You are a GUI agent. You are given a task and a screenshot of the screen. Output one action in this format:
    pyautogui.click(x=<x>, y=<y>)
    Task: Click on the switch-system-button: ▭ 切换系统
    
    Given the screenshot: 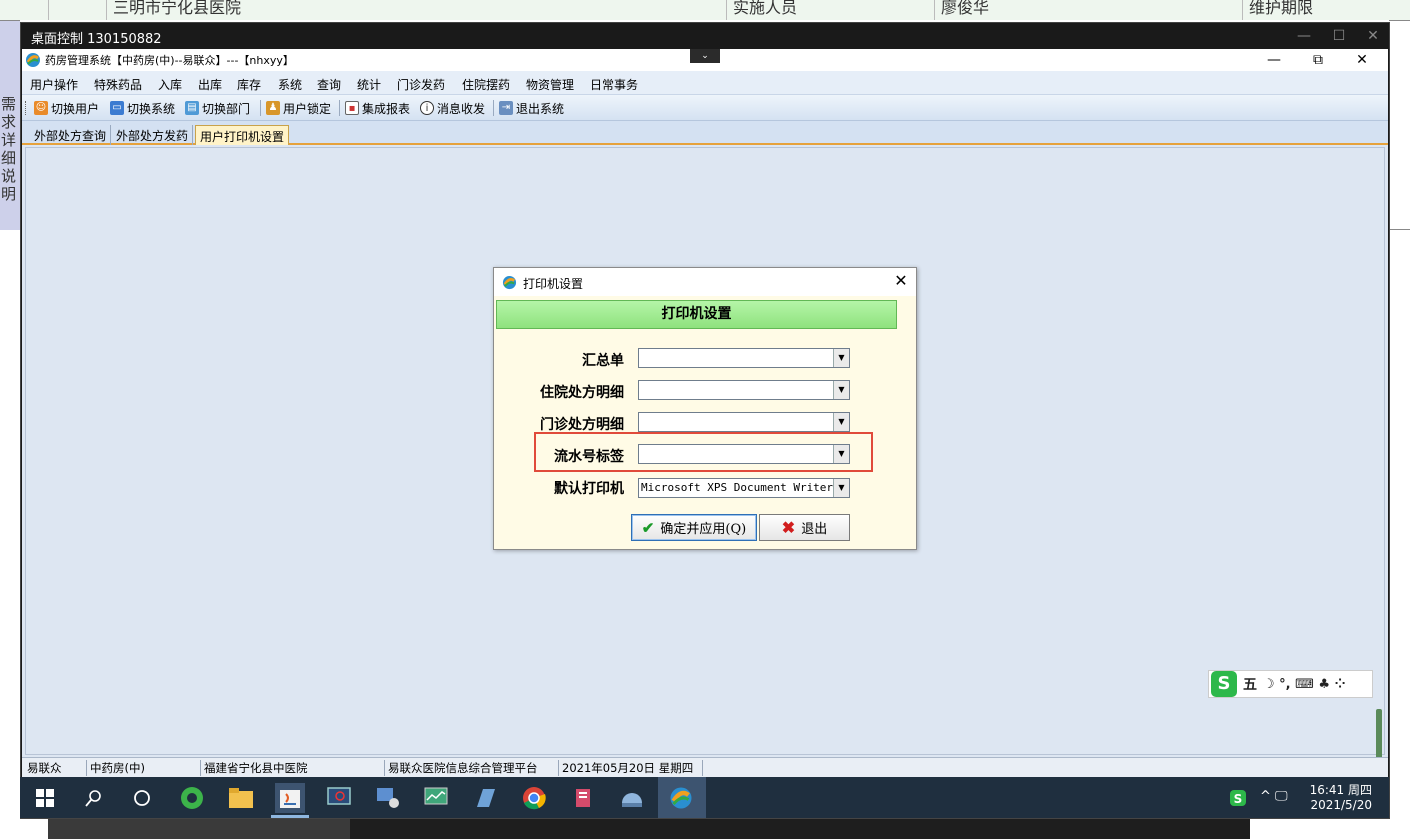 What is the action you would take?
    pyautogui.click(x=142, y=108)
    